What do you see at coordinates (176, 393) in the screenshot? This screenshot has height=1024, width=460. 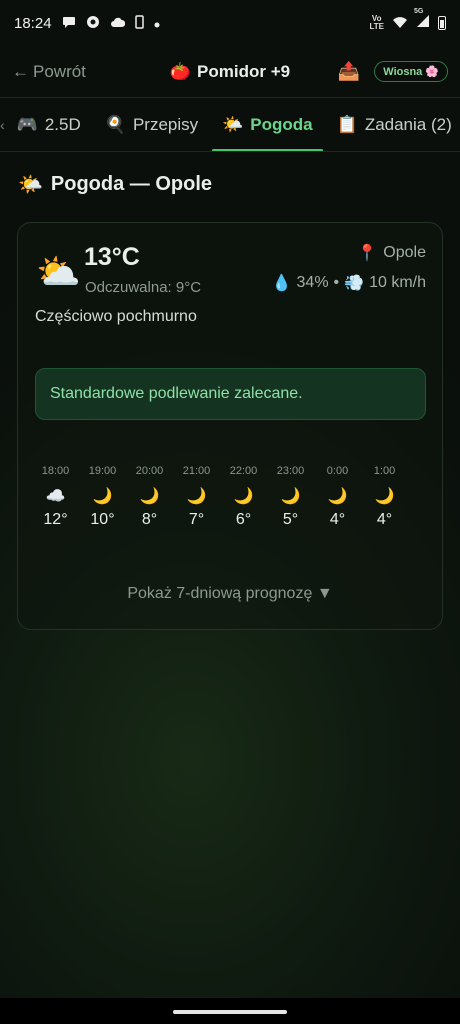 I see `advice-text: Standardowe podlewanie zalecane.` at bounding box center [176, 393].